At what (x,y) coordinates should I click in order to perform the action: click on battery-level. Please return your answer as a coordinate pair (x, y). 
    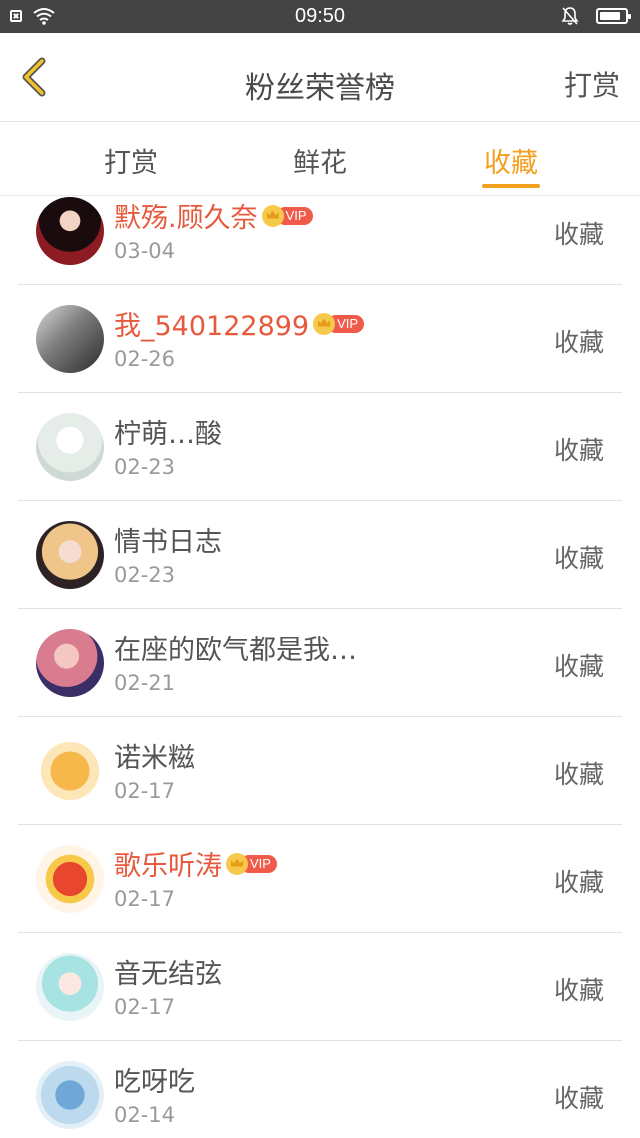
    Looking at the image, I should click on (610, 16).